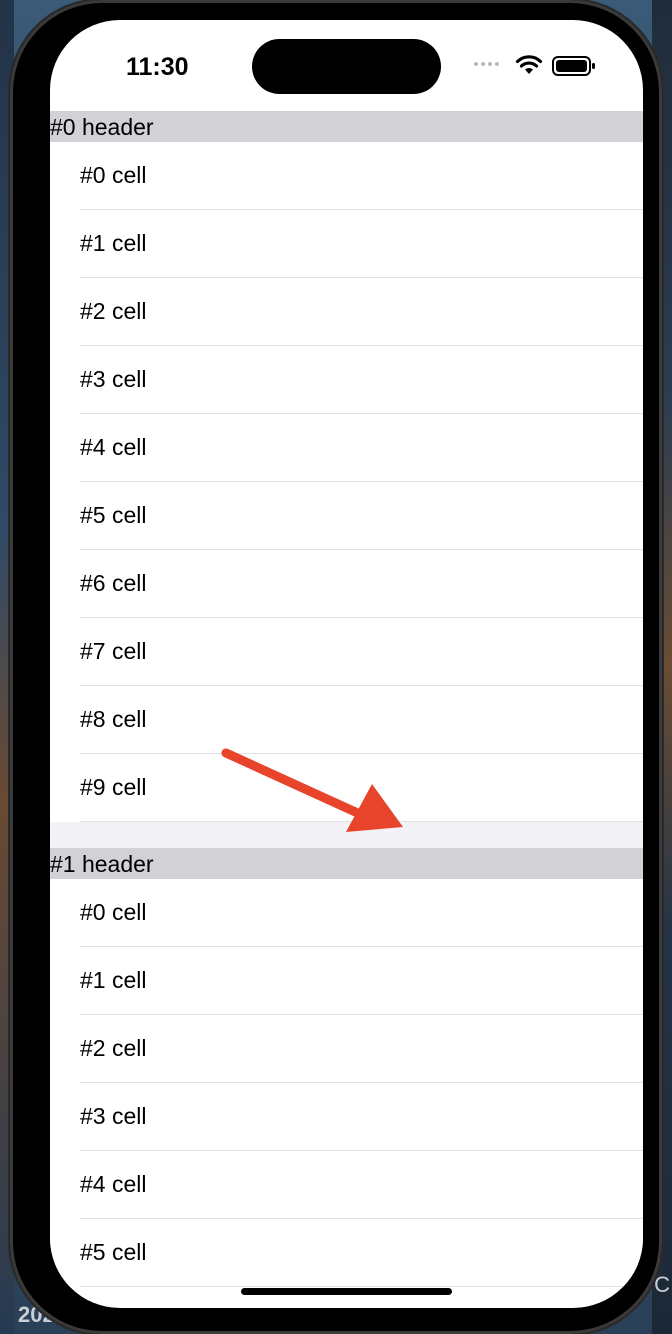 The height and width of the screenshot is (1334, 672). I want to click on cell-label: #6 cell, so click(113, 583).